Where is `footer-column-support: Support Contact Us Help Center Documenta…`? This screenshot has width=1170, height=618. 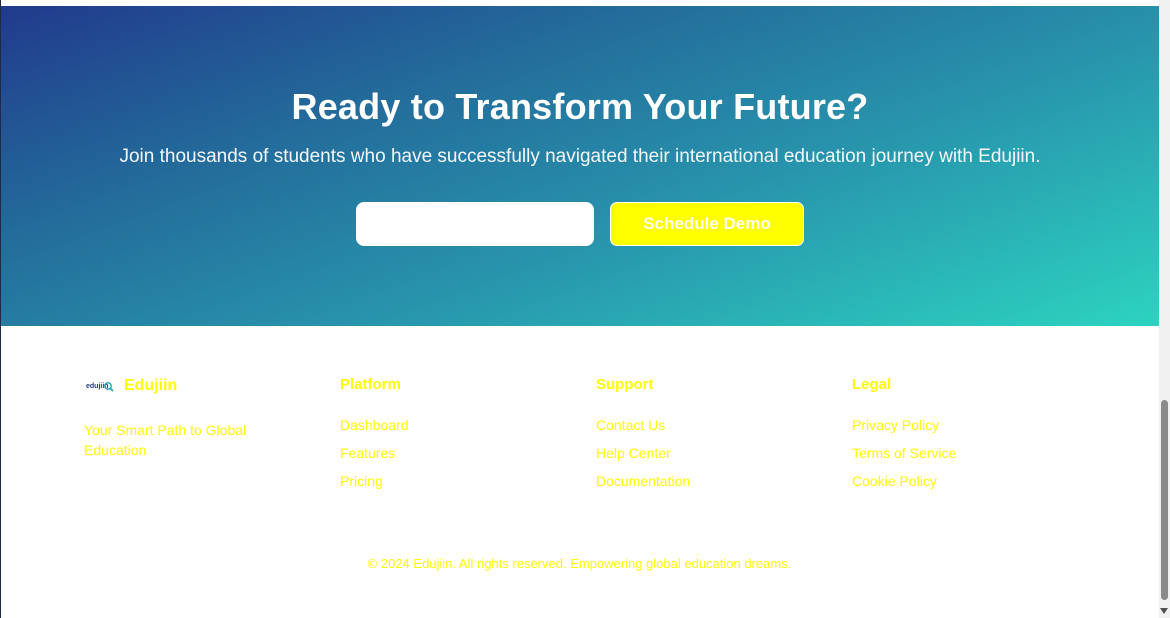
footer-column-support: Support Contact Us Help Center Documenta… is located at coordinates (643, 435).